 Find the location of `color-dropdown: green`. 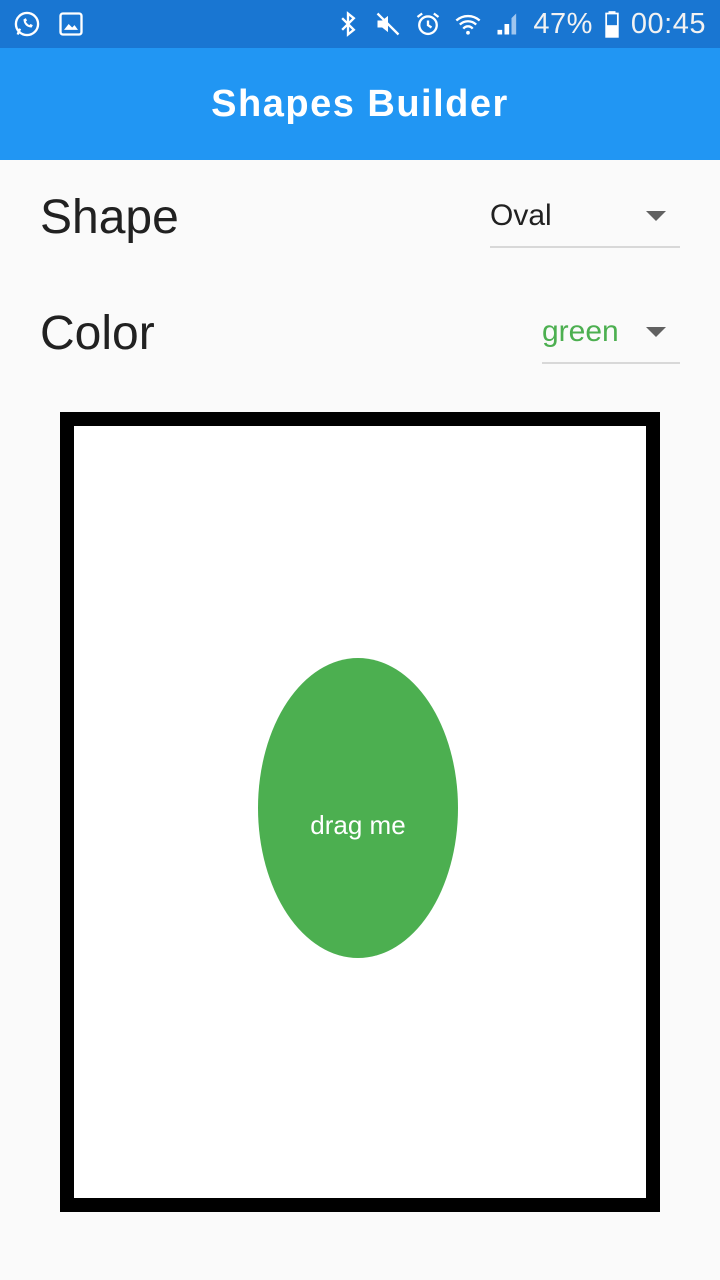

color-dropdown: green is located at coordinates (611, 333).